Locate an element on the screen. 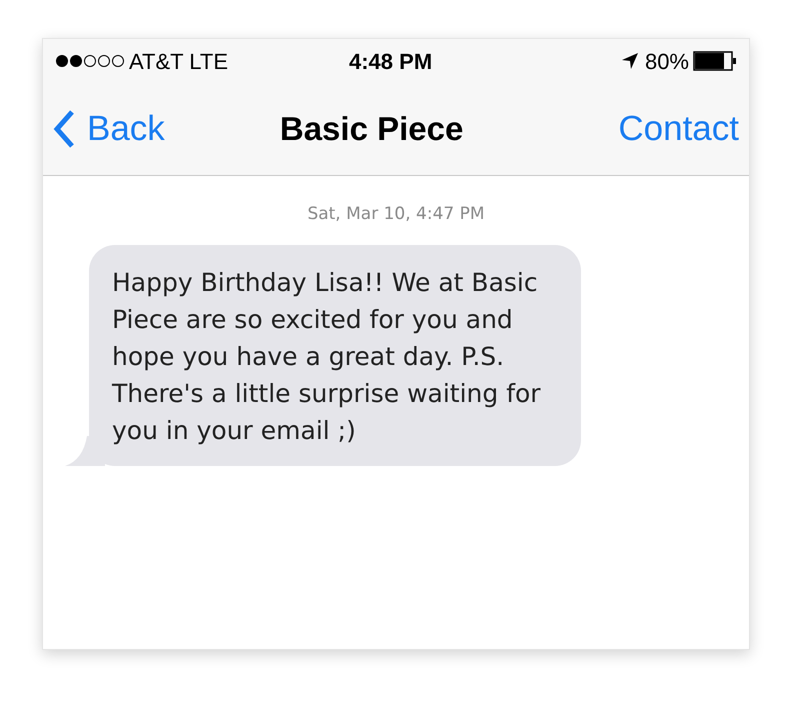 This screenshot has height=715, width=786. back-button: Back is located at coordinates (109, 129).